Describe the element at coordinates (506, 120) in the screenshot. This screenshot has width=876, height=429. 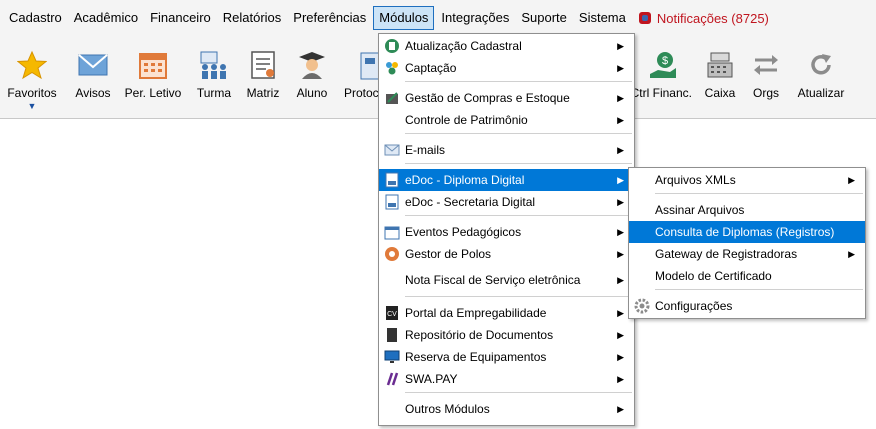
I see `menu-item-controle-patrimonio: Controle de Patrimônio ▶` at that location.